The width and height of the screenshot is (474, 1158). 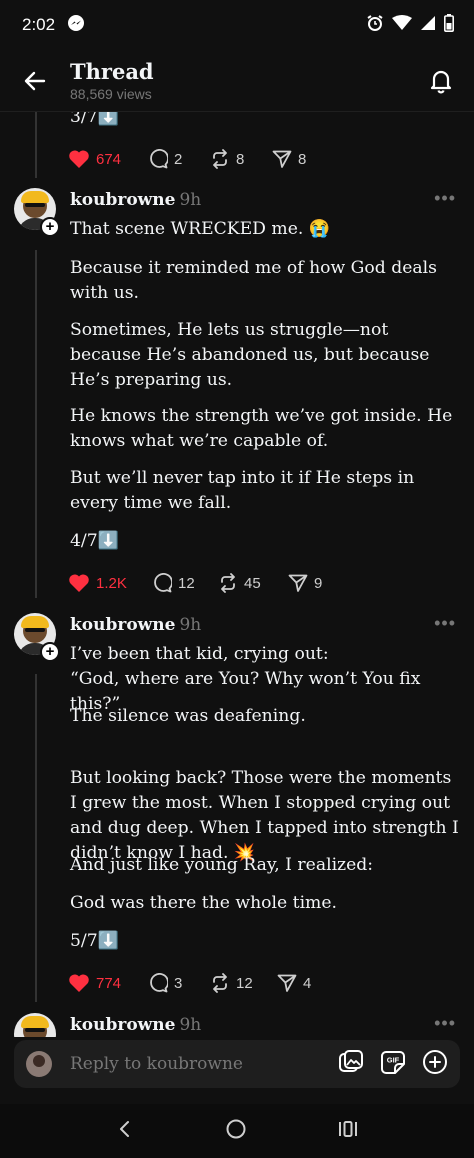 I want to click on add-button, so click(x=435, y=1064).